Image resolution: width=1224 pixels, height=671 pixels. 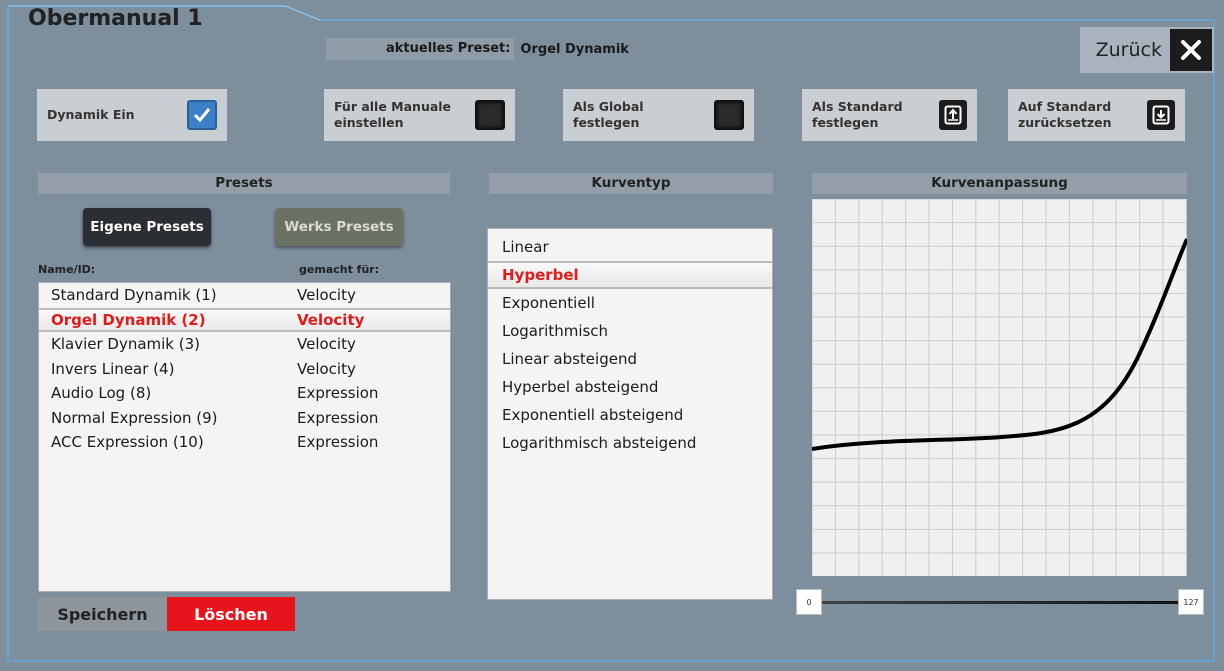 I want to click on preset-name: Audio Log (8), so click(x=101, y=393).